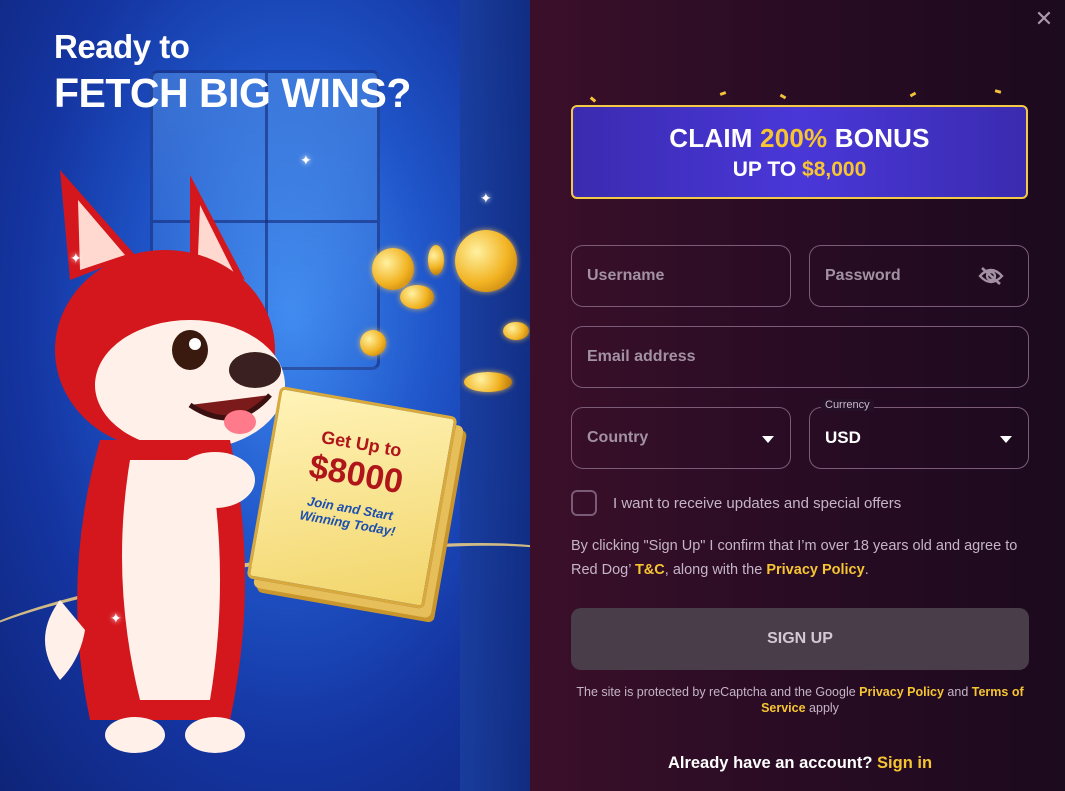 The image size is (1065, 791). Describe the element at coordinates (919, 434) in the screenshot. I see `currency-select: Currency USD` at that location.